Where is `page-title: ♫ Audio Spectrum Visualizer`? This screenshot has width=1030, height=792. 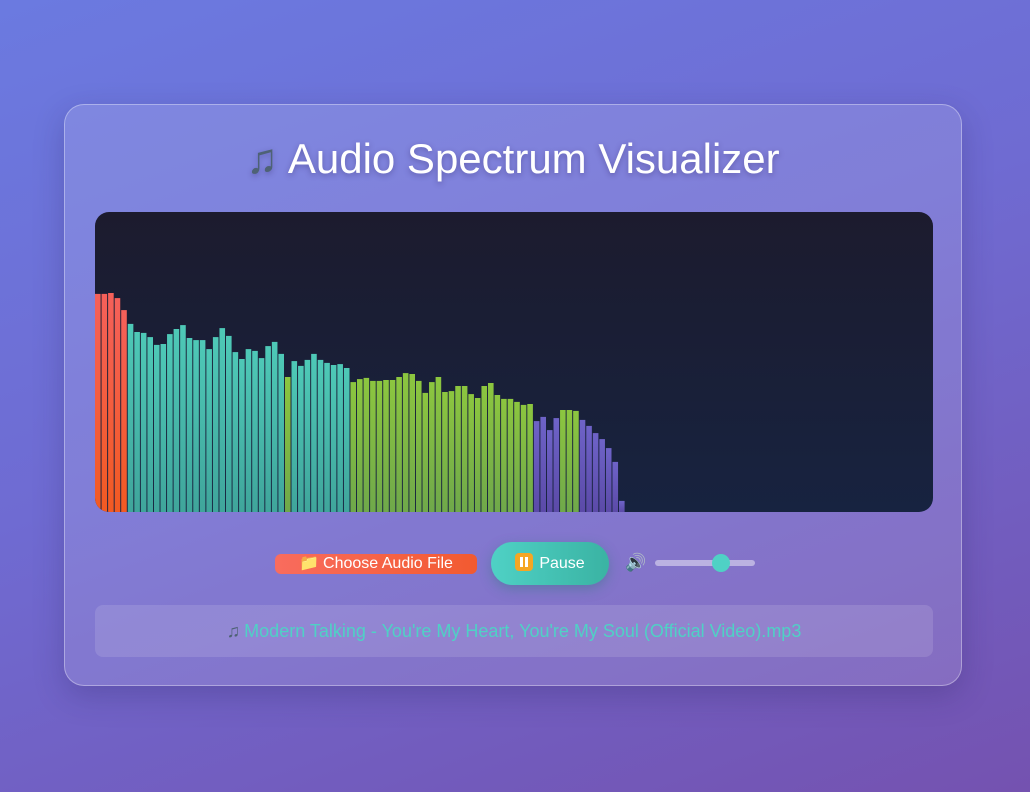
page-title: ♫ Audio Spectrum Visualizer is located at coordinates (513, 159).